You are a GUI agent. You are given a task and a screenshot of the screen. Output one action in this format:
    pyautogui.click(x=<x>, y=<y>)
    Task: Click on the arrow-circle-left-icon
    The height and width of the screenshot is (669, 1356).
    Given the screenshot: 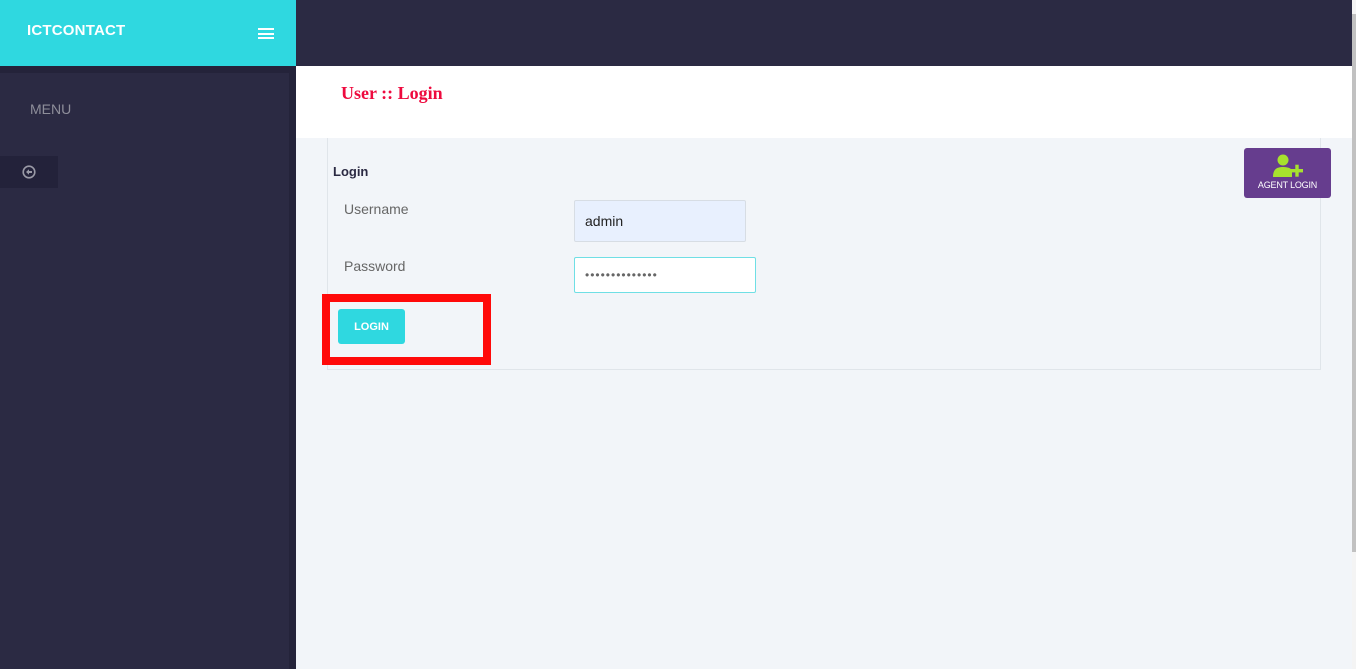 What is the action you would take?
    pyautogui.click(x=29, y=172)
    